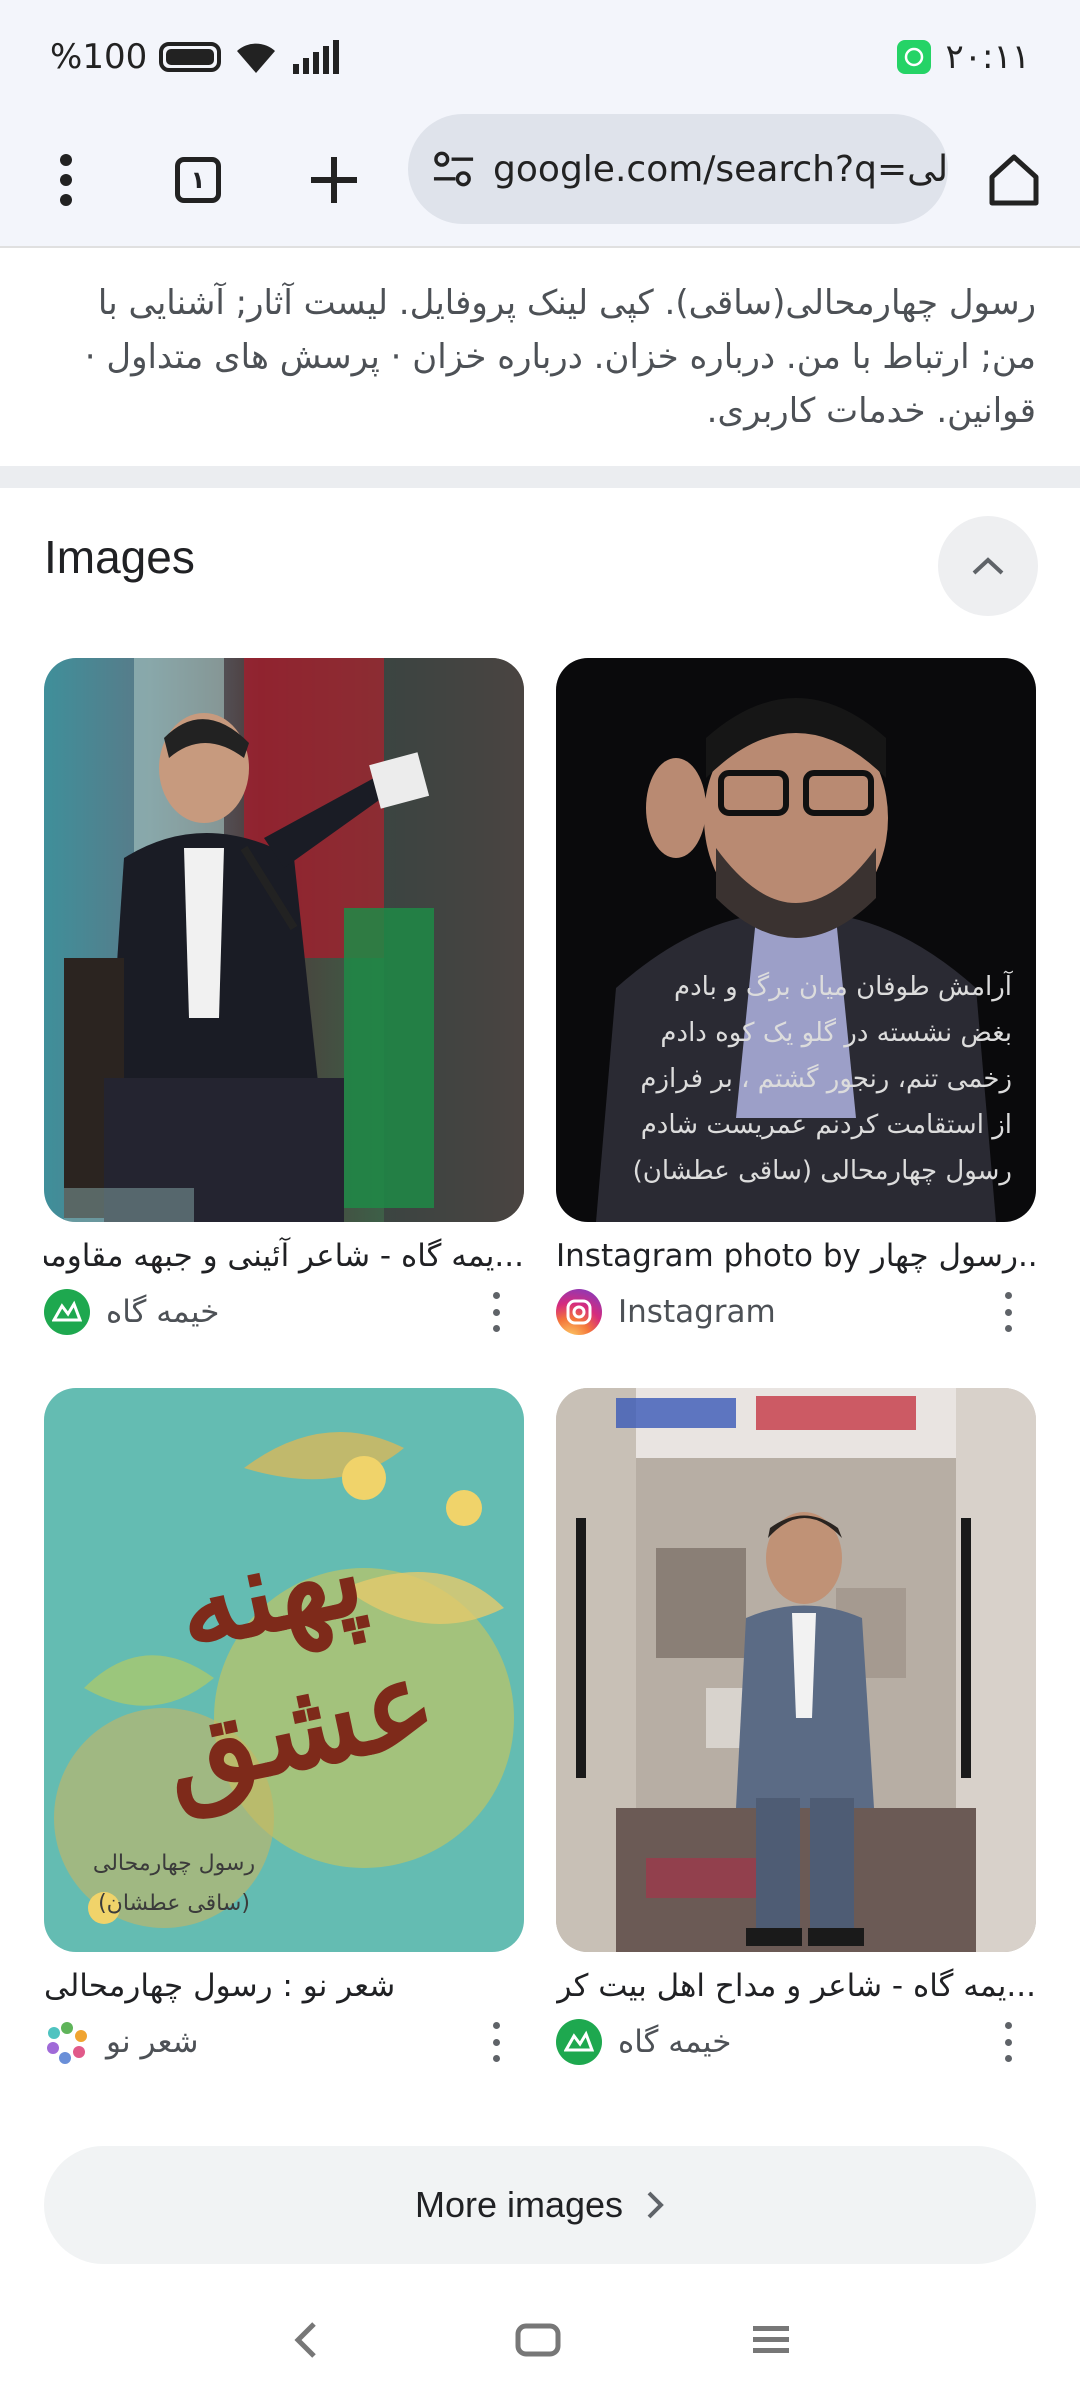  I want to click on status-right: ۲۰:۱۱, so click(963, 57).